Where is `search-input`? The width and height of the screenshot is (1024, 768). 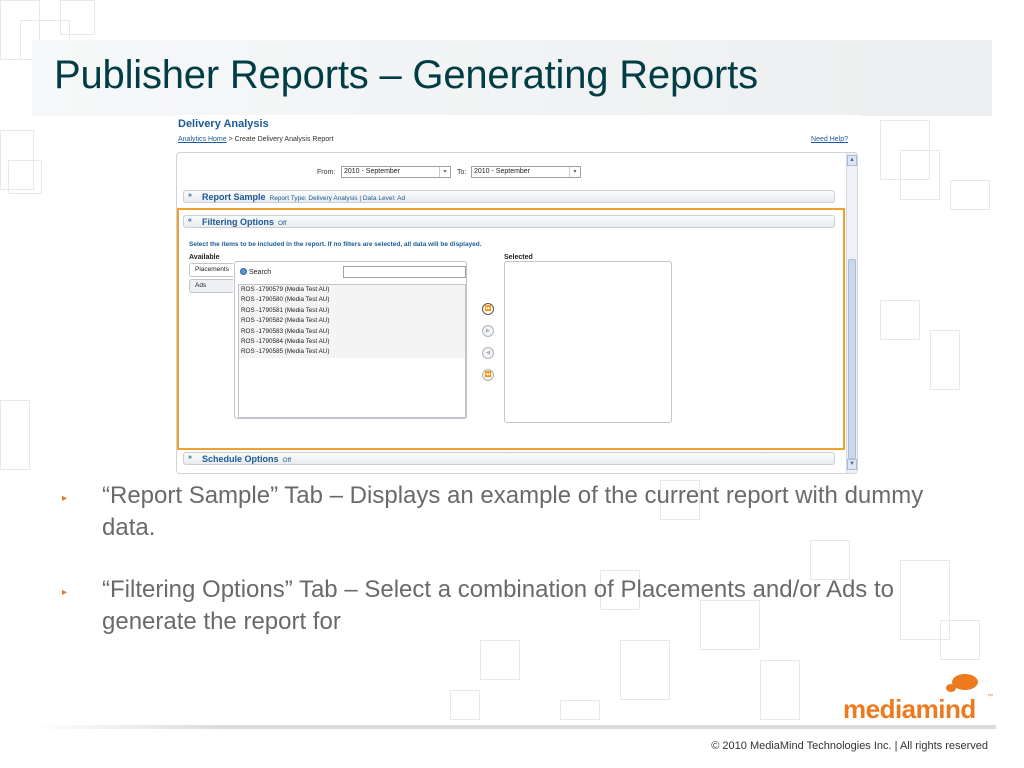
search-input is located at coordinates (404, 272).